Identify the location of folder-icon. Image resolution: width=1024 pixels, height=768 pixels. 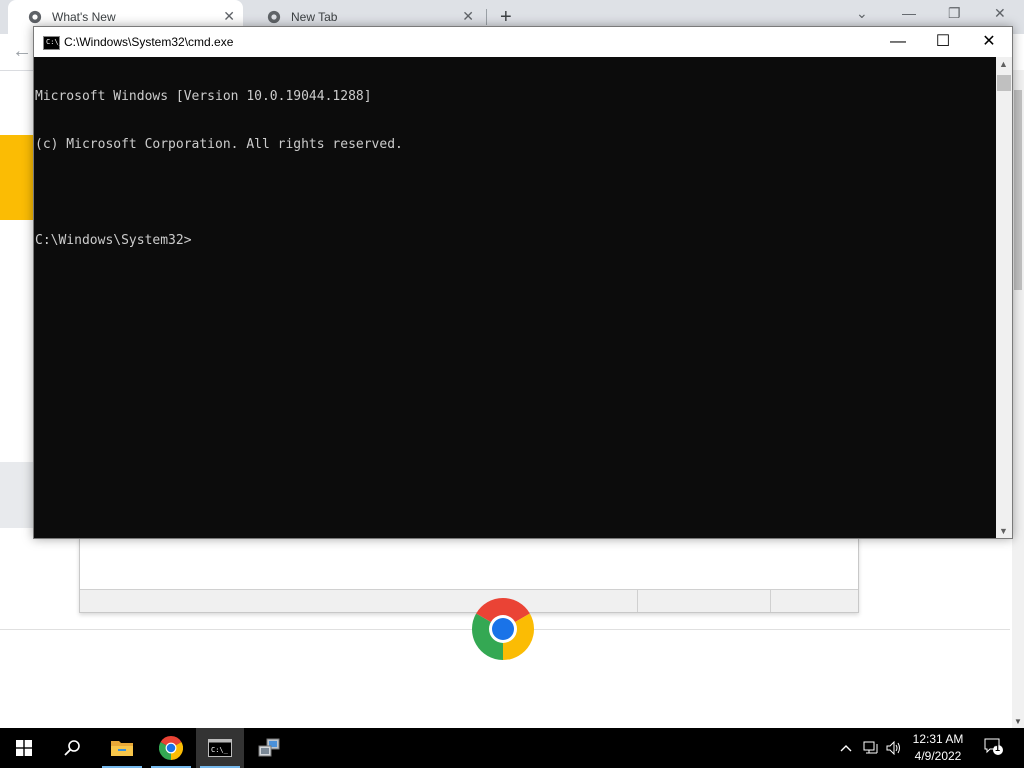
(122, 748).